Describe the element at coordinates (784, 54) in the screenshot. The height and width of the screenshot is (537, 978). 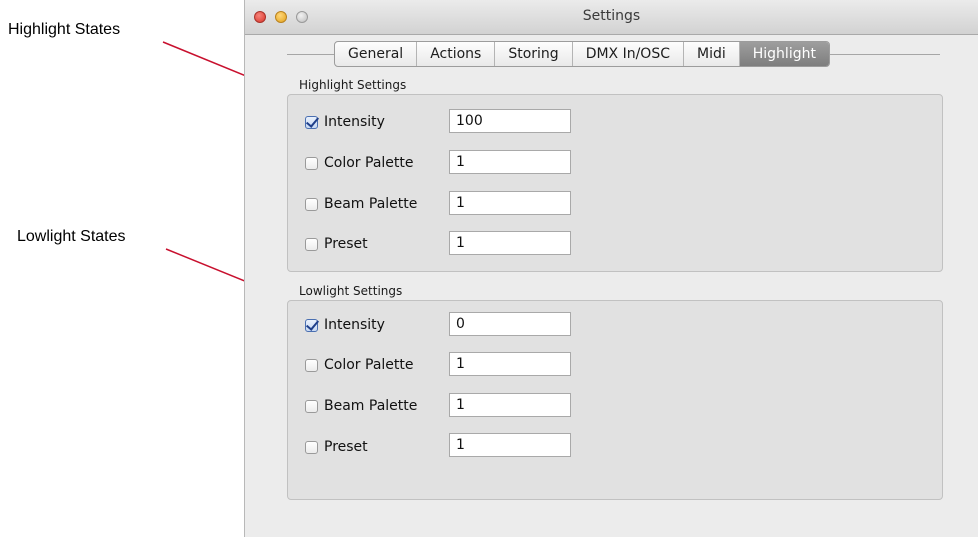
I see `tab-highlight: Highlight` at that location.